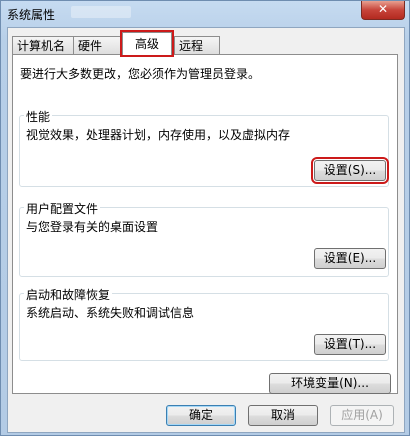  What do you see at coordinates (362, 415) in the screenshot?
I see `apply-button: 应用(A)` at bounding box center [362, 415].